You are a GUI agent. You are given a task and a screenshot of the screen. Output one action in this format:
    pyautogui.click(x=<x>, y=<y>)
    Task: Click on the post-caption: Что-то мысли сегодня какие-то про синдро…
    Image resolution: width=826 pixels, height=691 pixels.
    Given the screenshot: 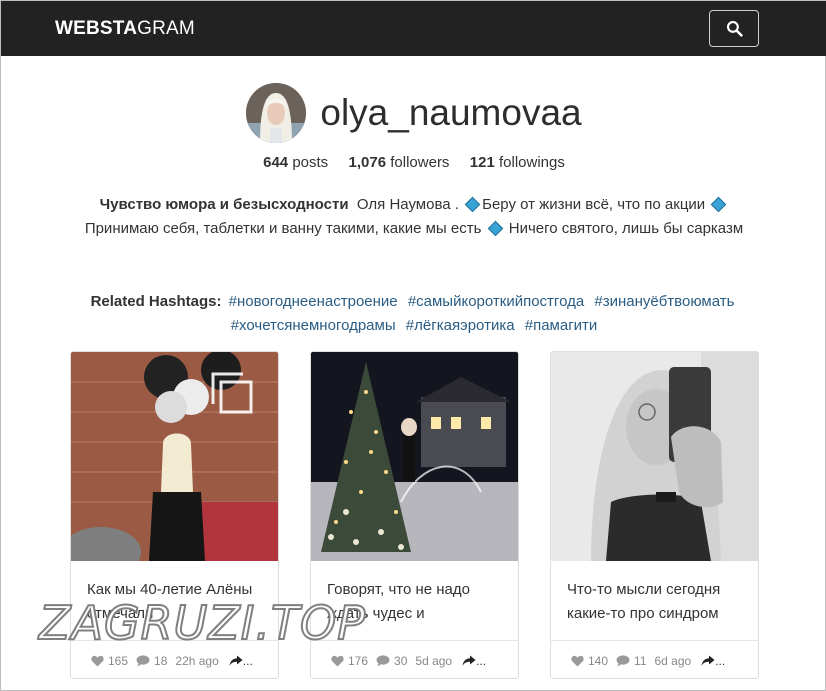 What is the action you would take?
    pyautogui.click(x=644, y=601)
    